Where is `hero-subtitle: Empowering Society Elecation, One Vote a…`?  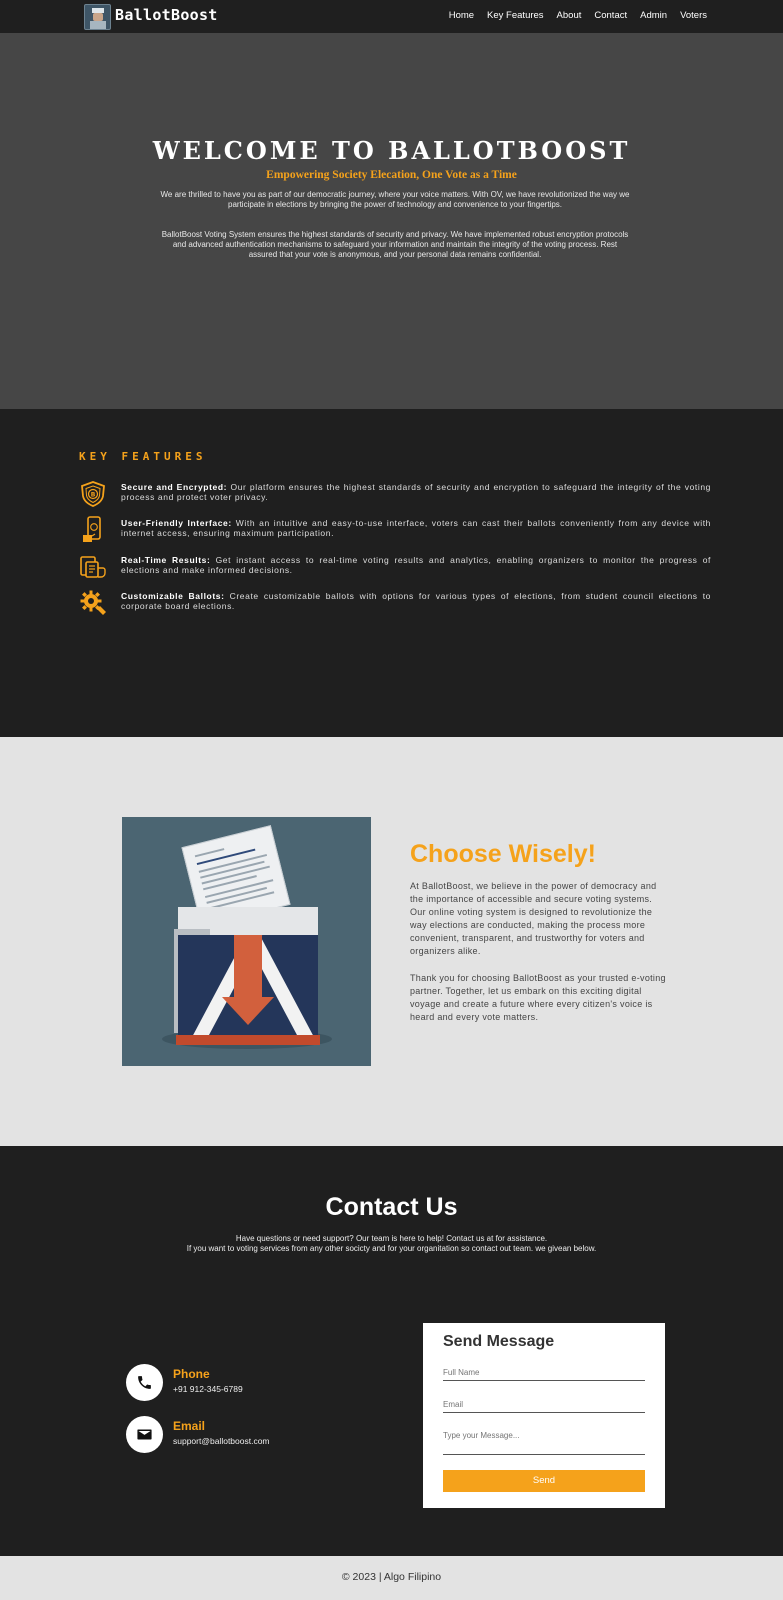
hero-subtitle: Empowering Society Elecation, One Vote a… is located at coordinates (391, 175).